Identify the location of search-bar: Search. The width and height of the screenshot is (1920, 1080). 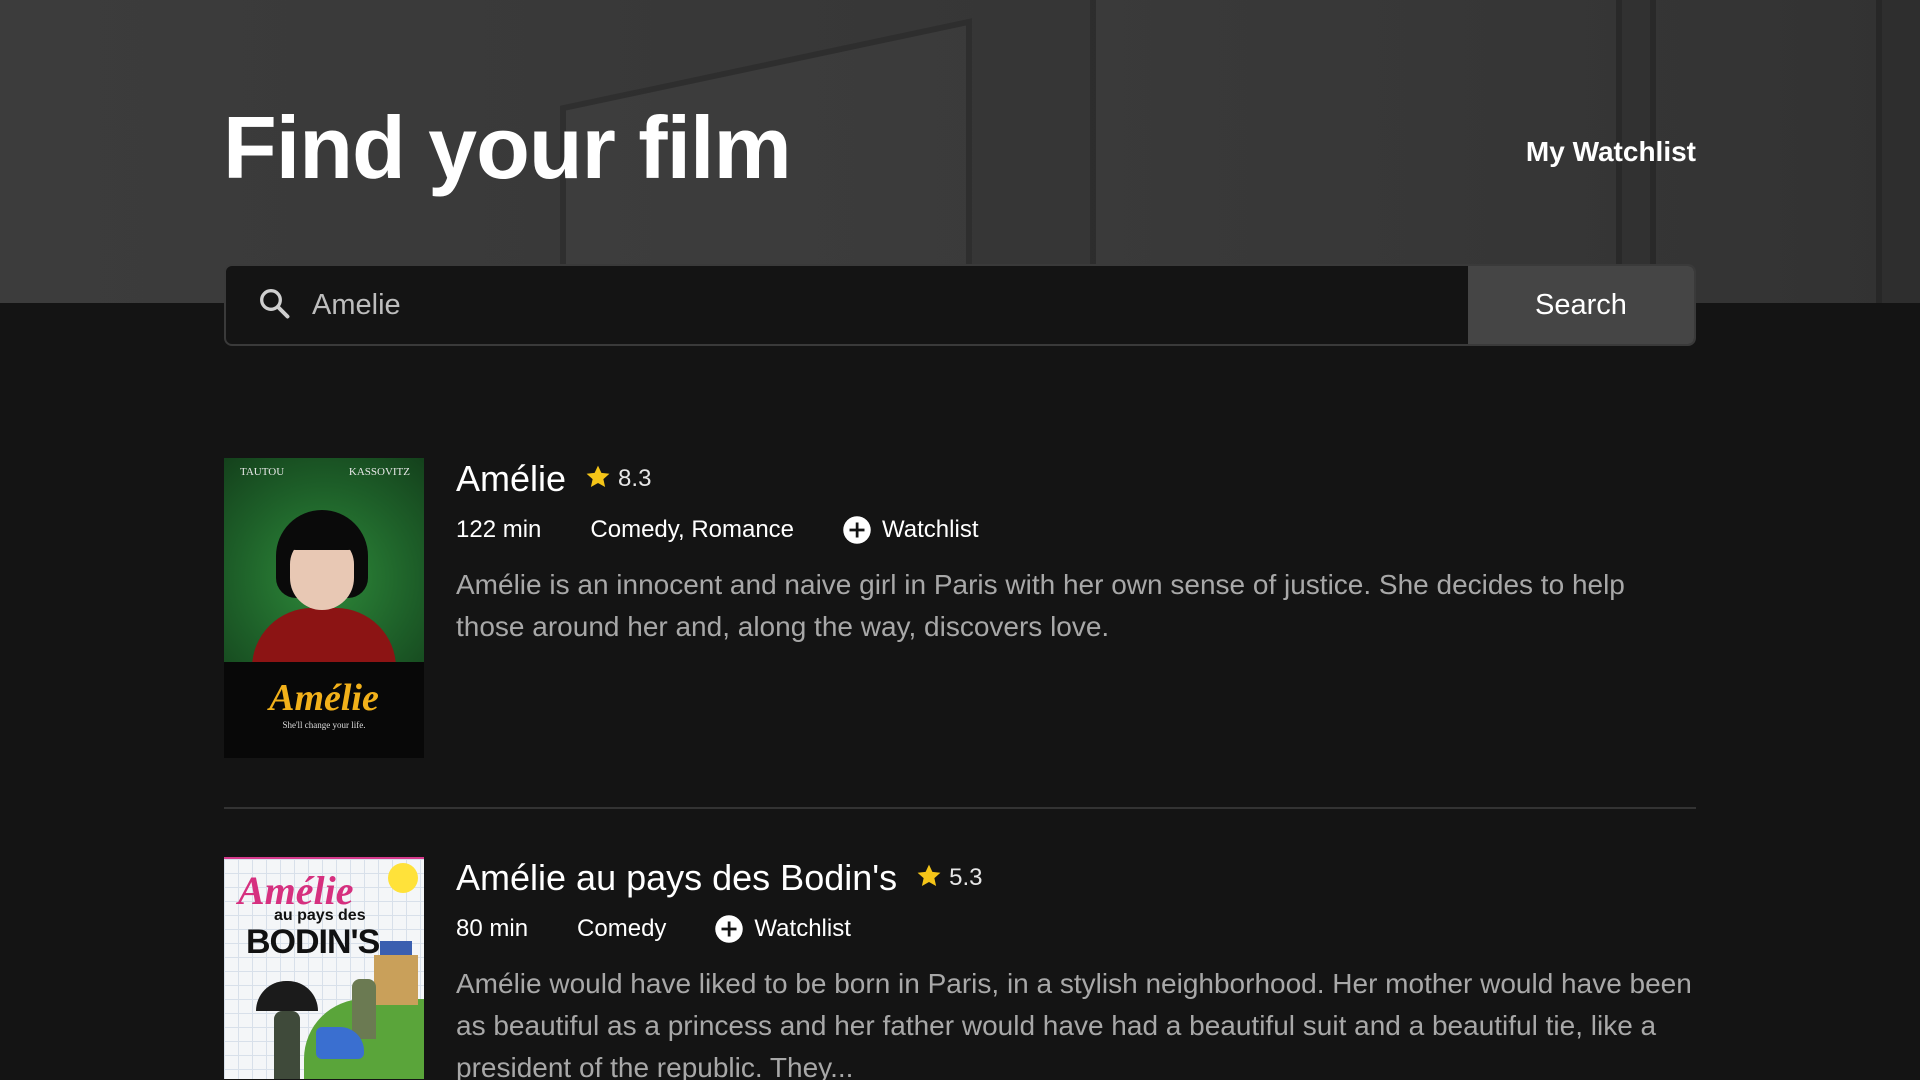
(960, 305).